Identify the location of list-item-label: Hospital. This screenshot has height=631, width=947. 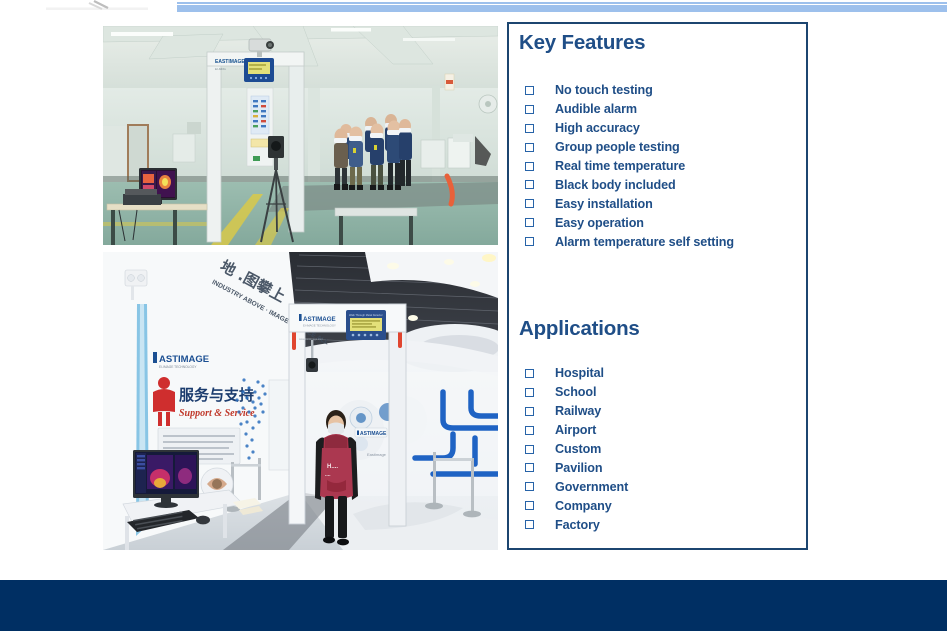
(579, 373).